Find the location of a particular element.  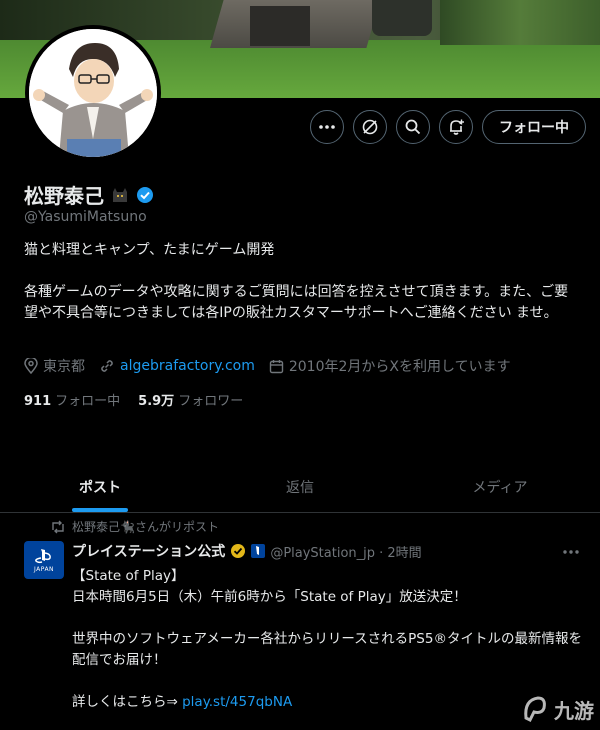

location-text: 東京都 is located at coordinates (64, 367).